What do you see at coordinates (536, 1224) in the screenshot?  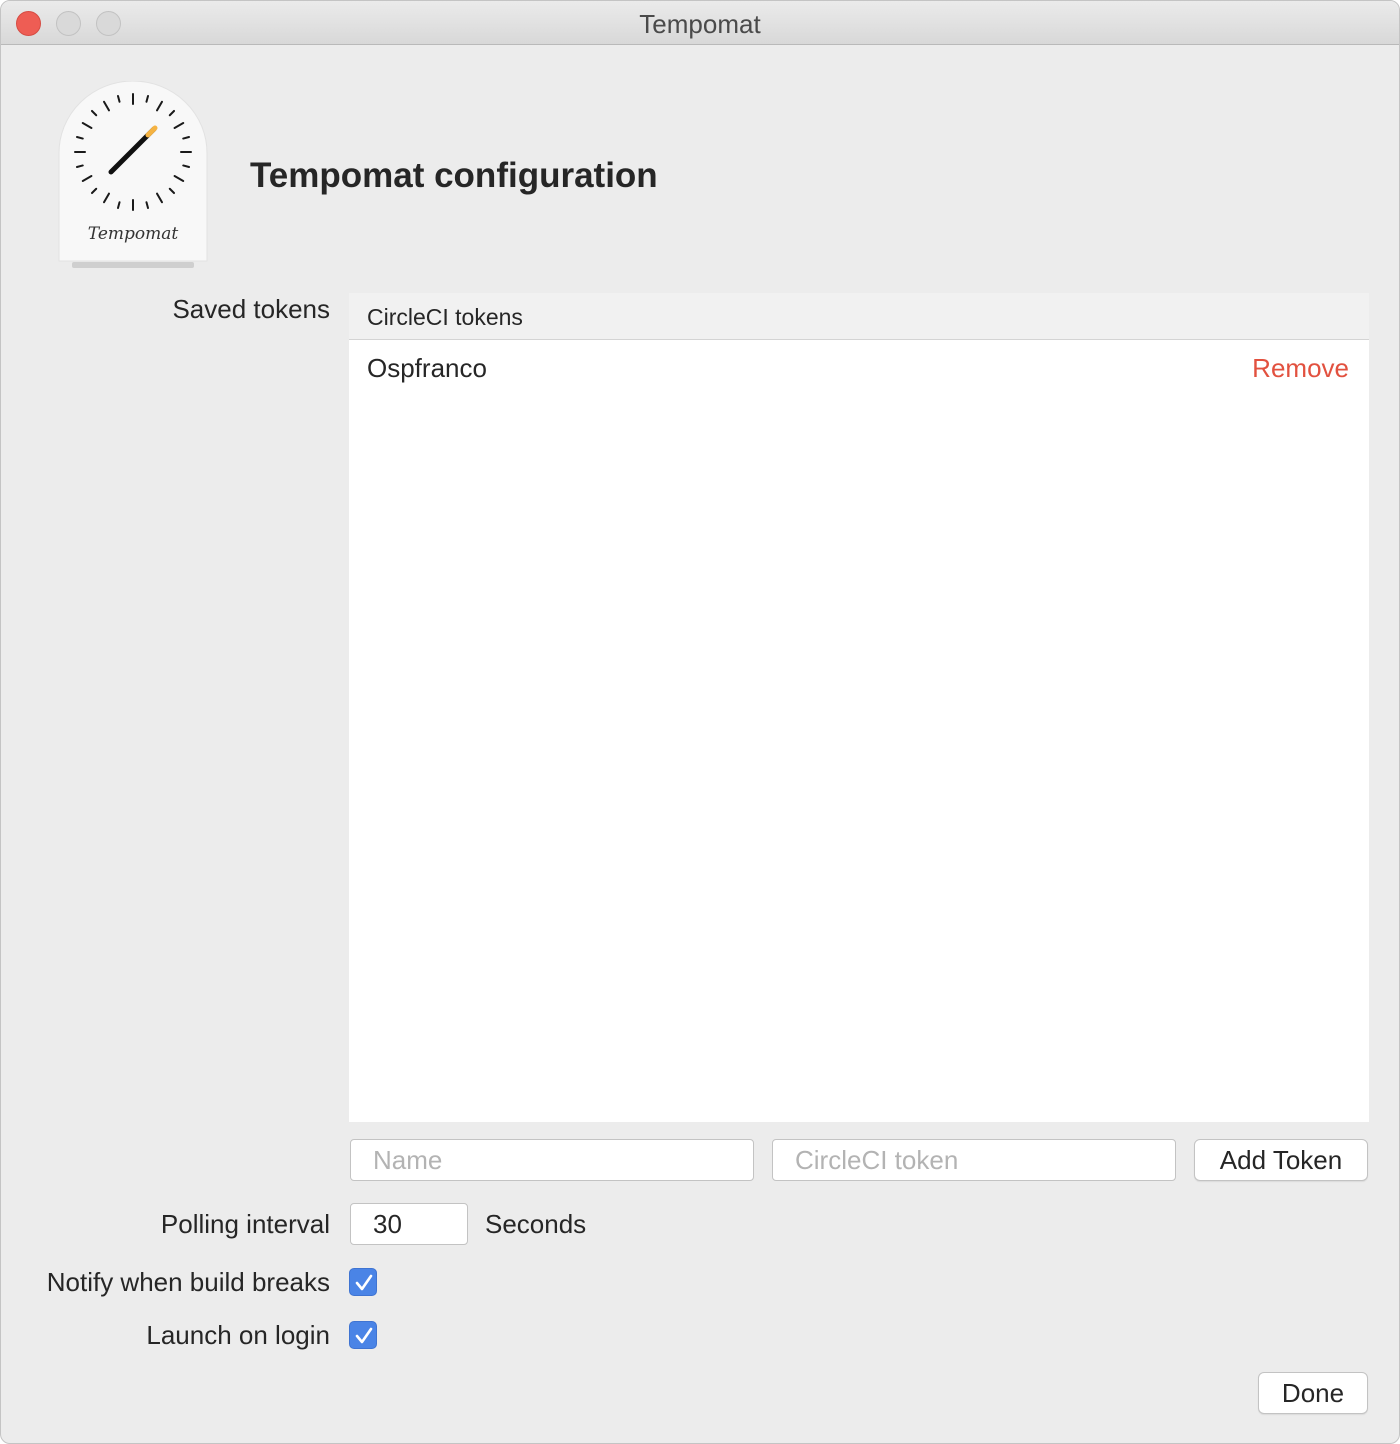 I see `polling-unit-label: Seconds` at bounding box center [536, 1224].